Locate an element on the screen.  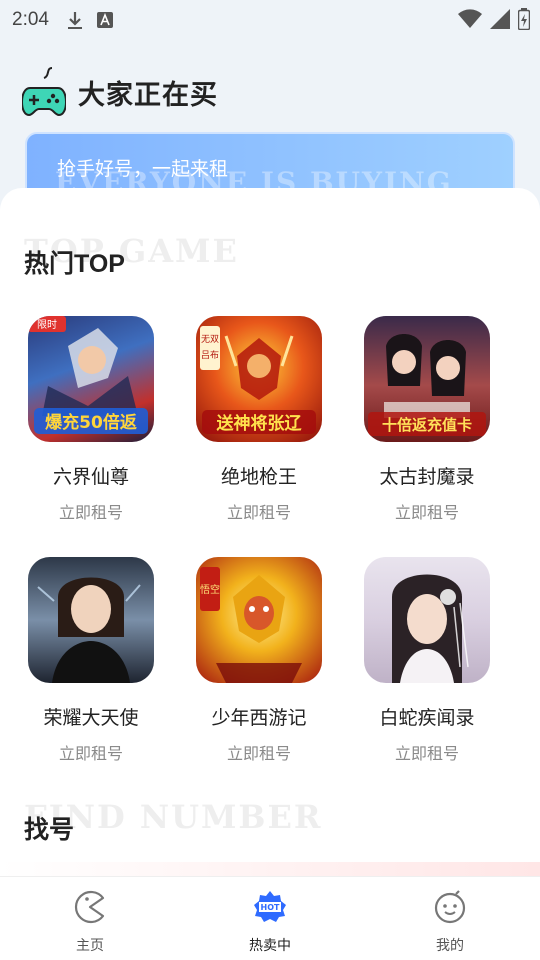
pacman-home-icon is located at coordinates (90, 907).